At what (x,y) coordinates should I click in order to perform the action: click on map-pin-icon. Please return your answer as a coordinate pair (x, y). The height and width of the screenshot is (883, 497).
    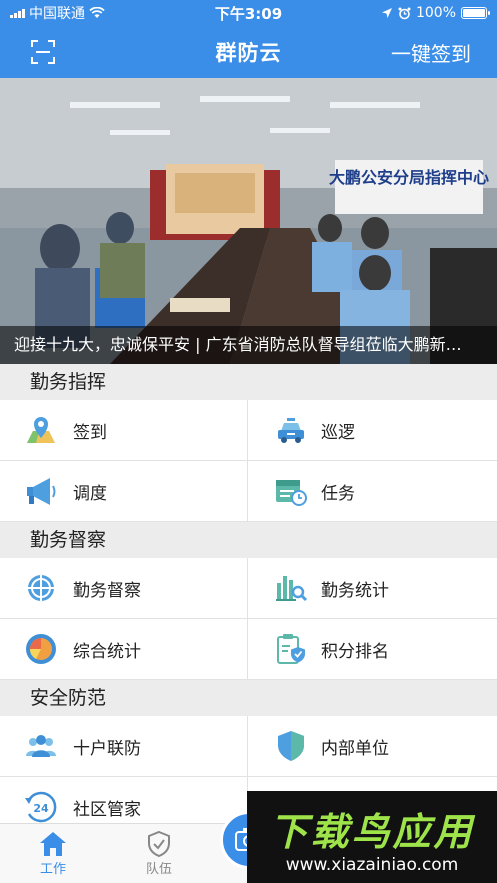
    Looking at the image, I should click on (41, 430).